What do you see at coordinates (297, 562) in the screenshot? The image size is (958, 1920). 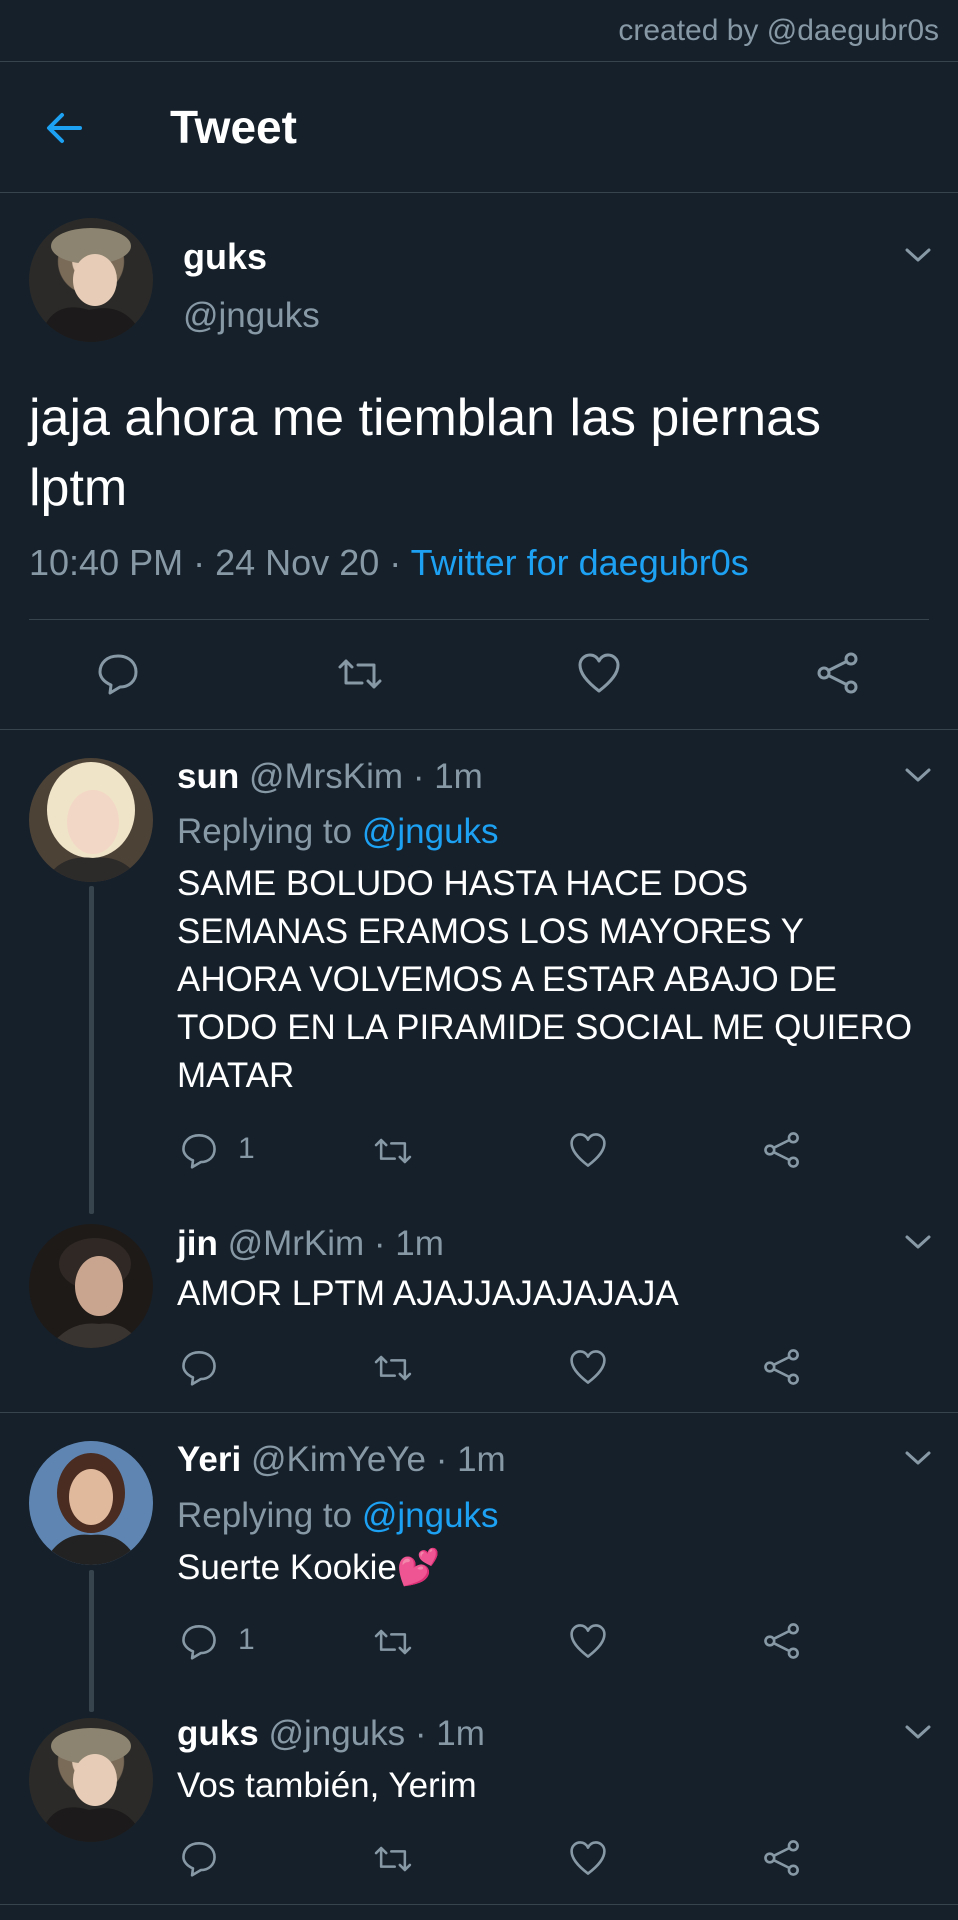 I see `tweet-date: 24 Nov 20` at bounding box center [297, 562].